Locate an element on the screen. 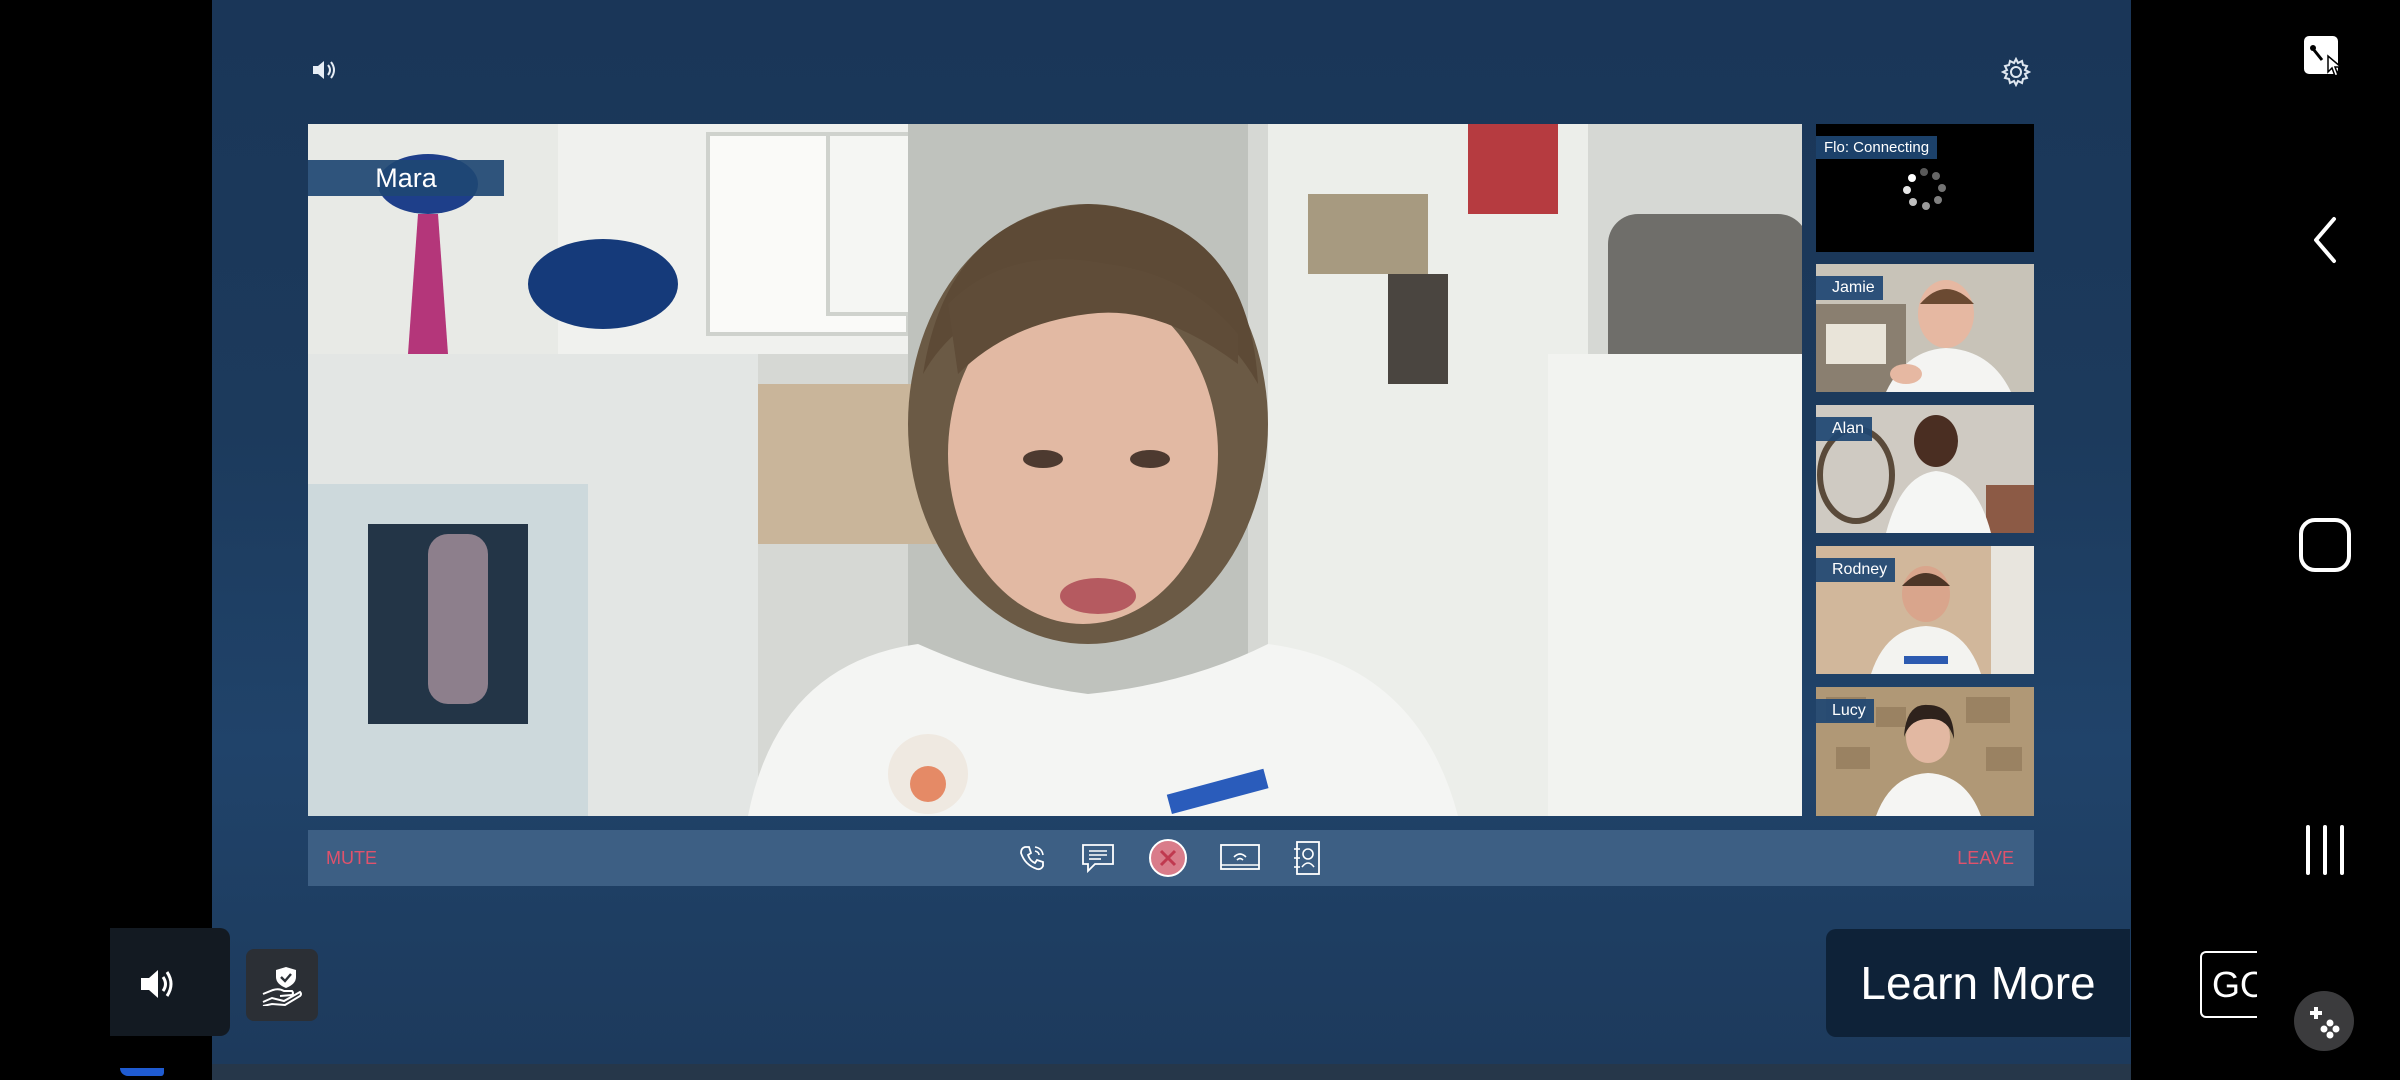  participant-tile-rodney: Rodney is located at coordinates (1925, 610).